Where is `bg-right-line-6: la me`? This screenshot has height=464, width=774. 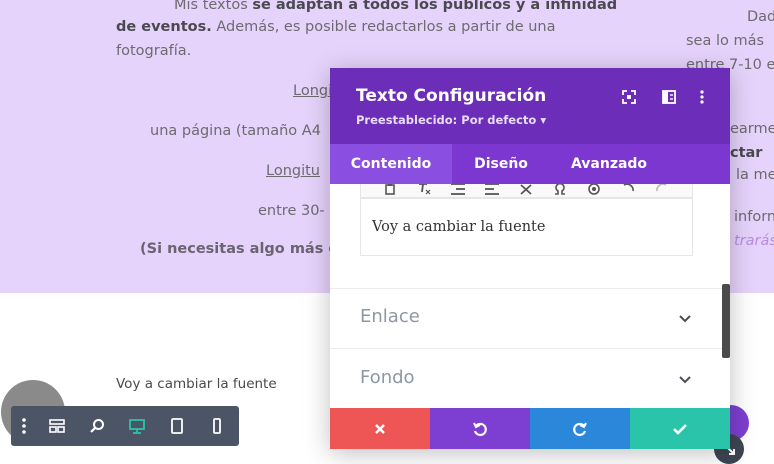 bg-right-line-6: la me is located at coordinates (755, 175).